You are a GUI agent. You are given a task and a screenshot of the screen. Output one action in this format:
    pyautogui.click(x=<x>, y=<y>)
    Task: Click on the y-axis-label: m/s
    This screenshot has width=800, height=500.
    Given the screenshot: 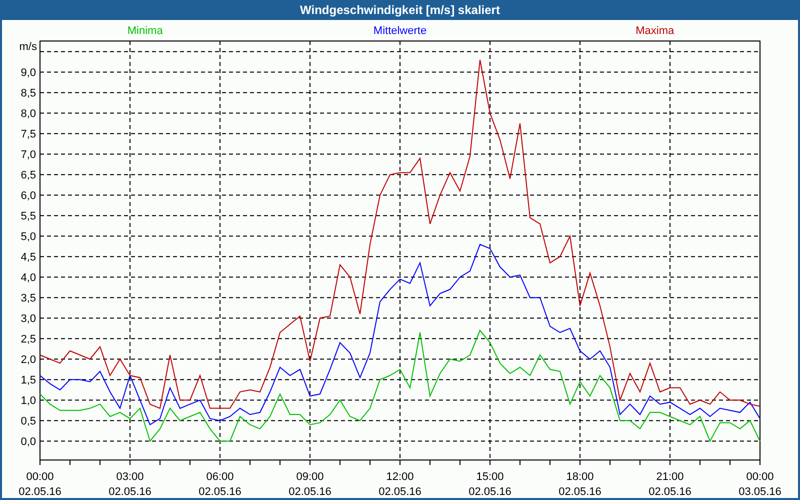 What is the action you would take?
    pyautogui.click(x=28, y=47)
    